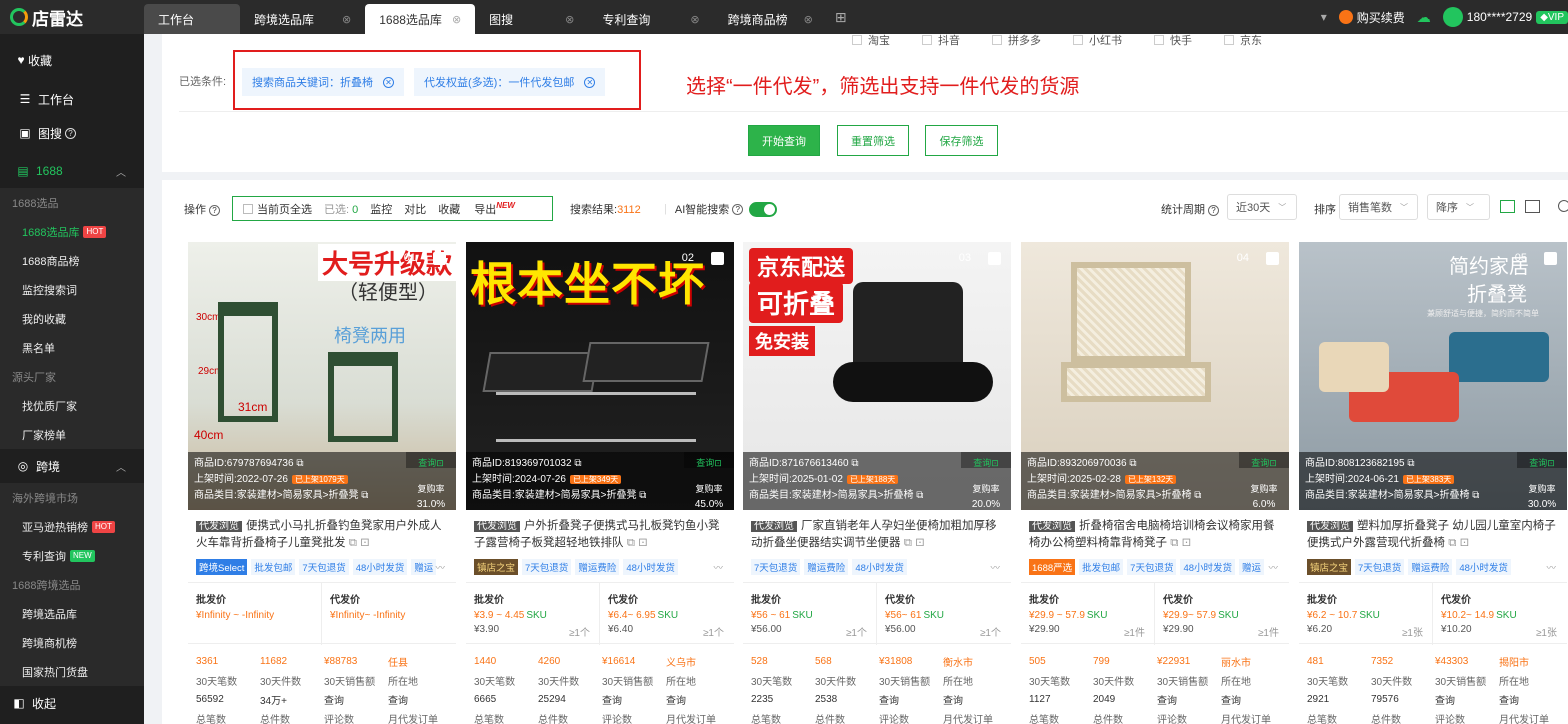 This screenshot has width=1568, height=724. Describe the element at coordinates (72, 260) in the screenshot. I see `sidebar-item-1688-ranking: 1688商品榜` at that location.